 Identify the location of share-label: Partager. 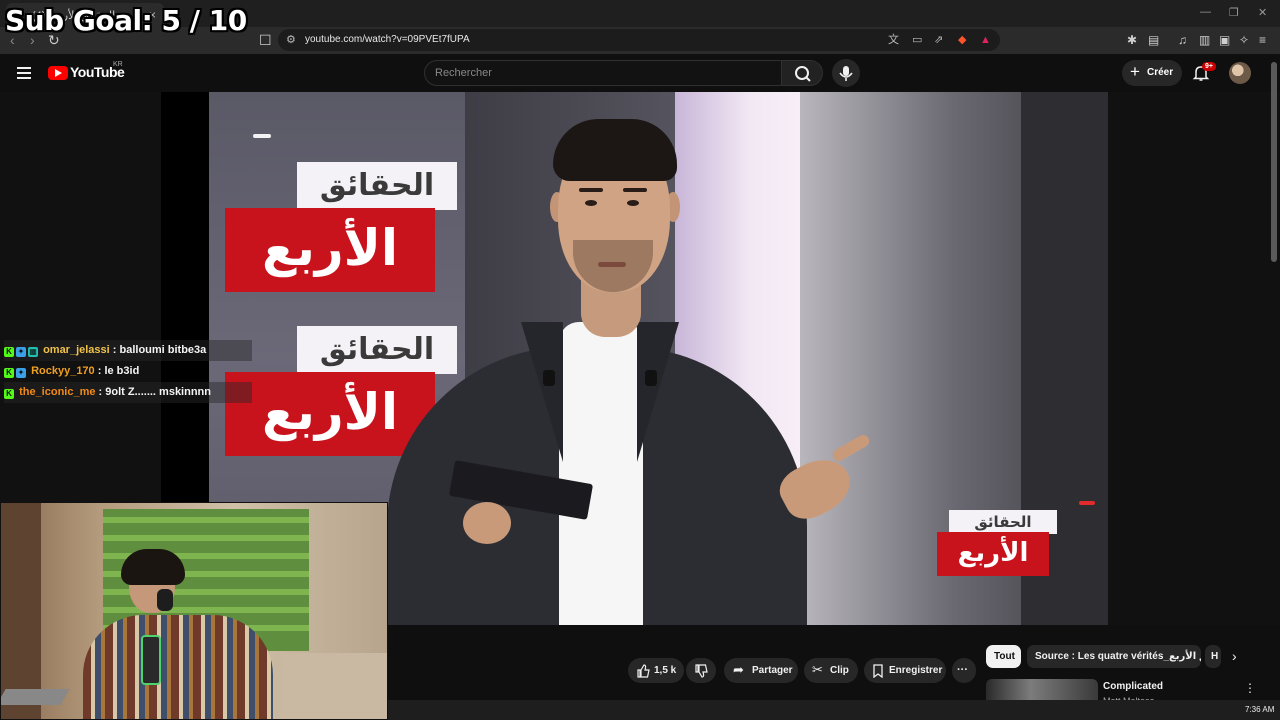
(772, 670).